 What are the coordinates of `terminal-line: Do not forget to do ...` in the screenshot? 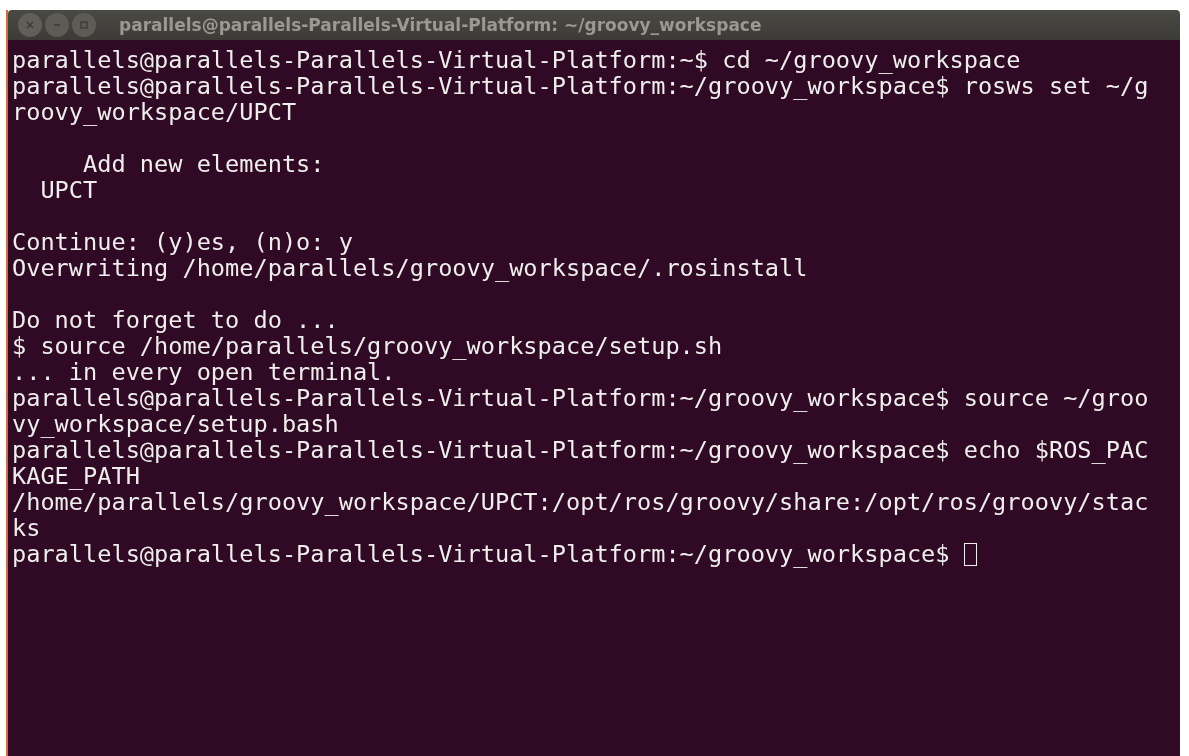 It's located at (175, 320).